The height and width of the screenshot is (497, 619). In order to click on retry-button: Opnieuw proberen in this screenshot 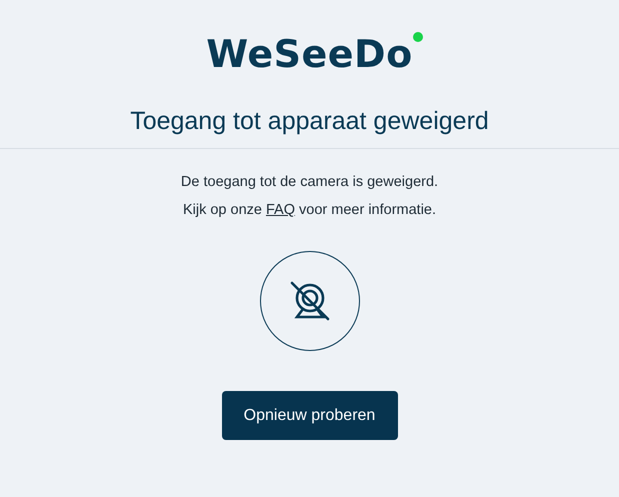, I will do `click(310, 415)`.